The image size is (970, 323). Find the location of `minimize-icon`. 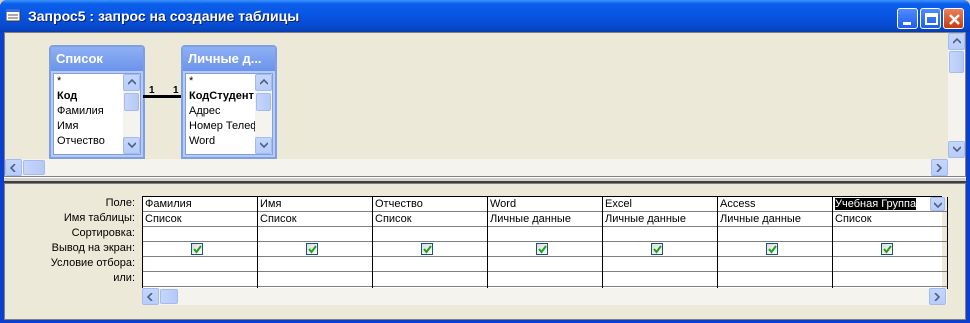

minimize-icon is located at coordinates (907, 23).